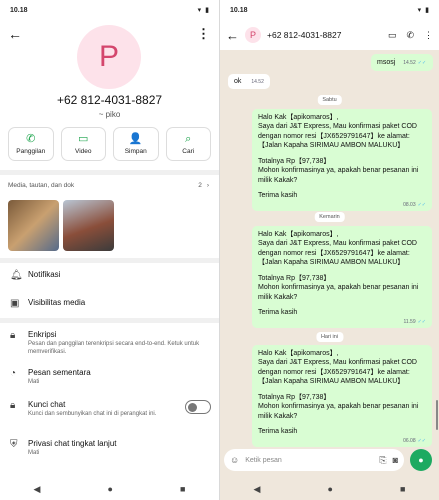  I want to click on contact-alias: ~ piko, so click(109, 114).